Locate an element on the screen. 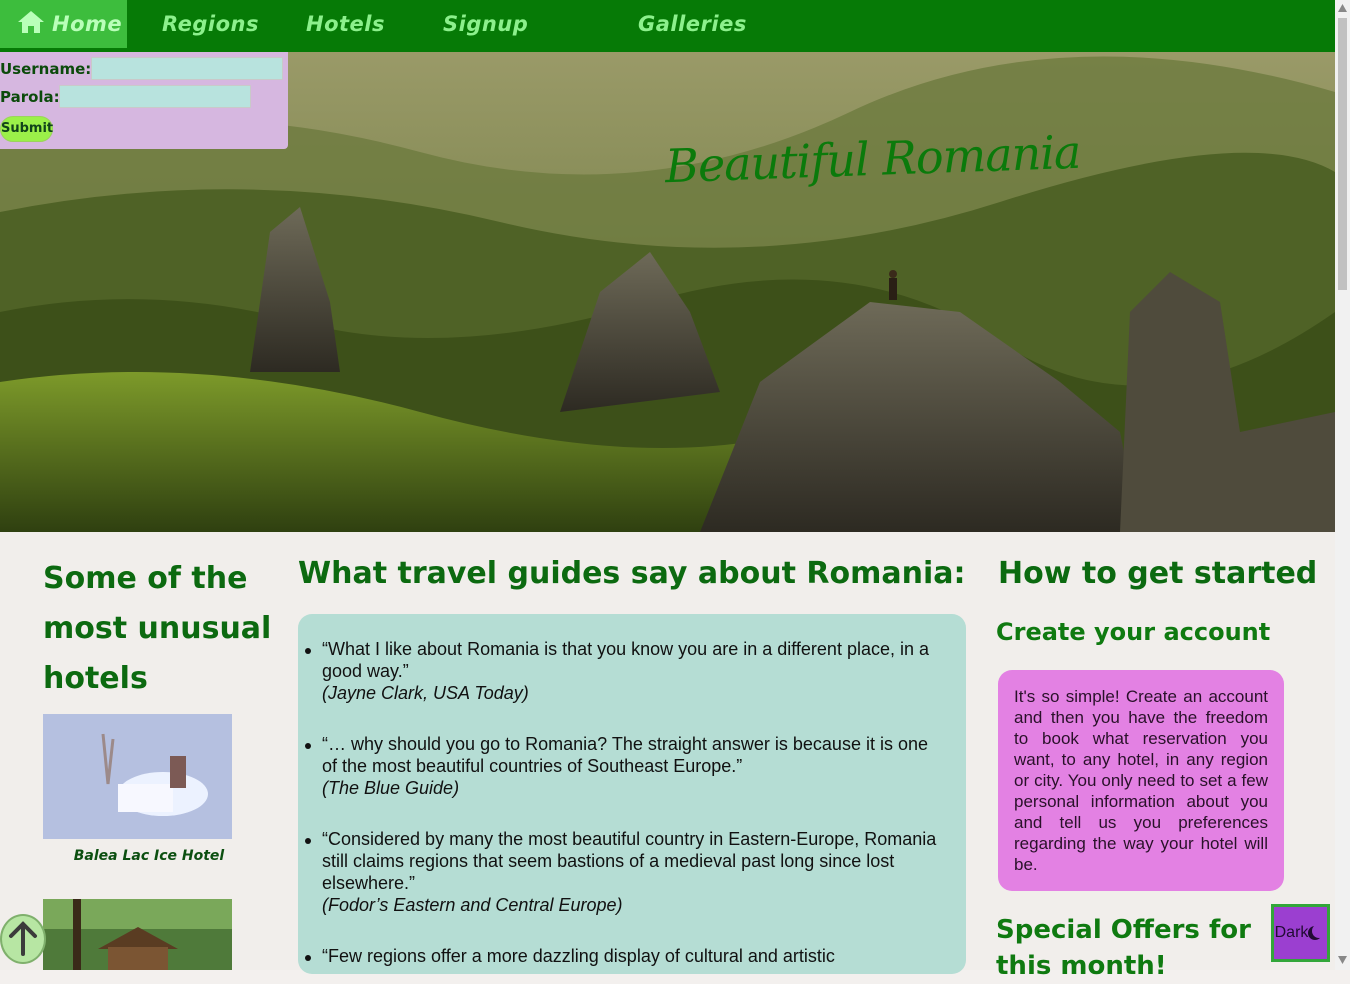  nav-hotels: Hotels is located at coordinates (345, 24).